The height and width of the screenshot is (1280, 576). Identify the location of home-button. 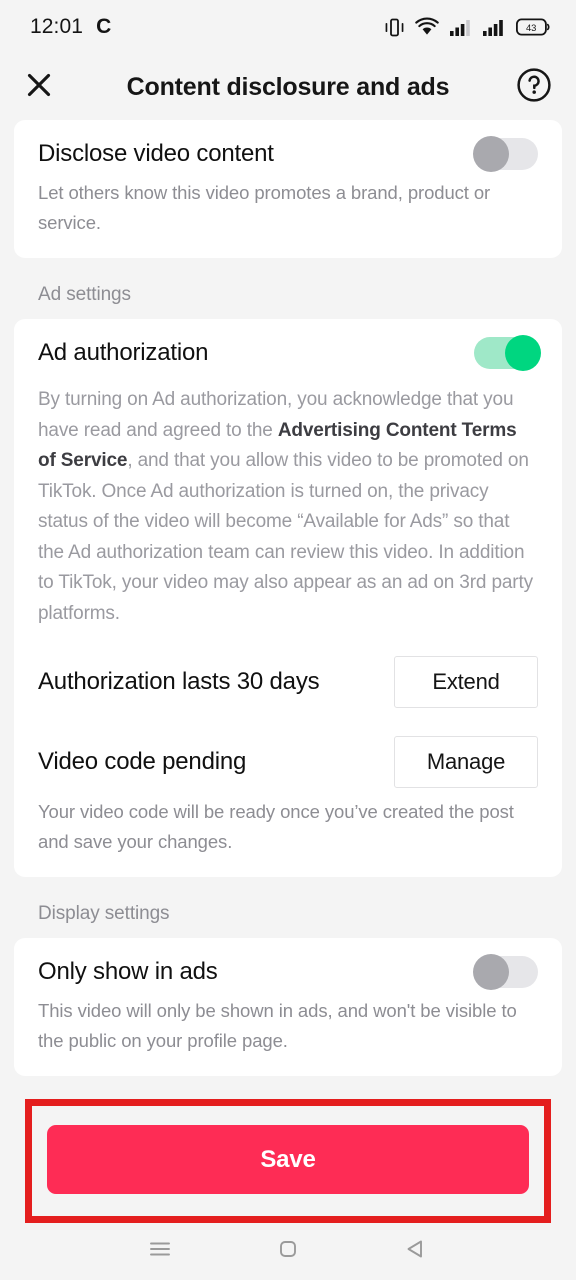
(288, 1251).